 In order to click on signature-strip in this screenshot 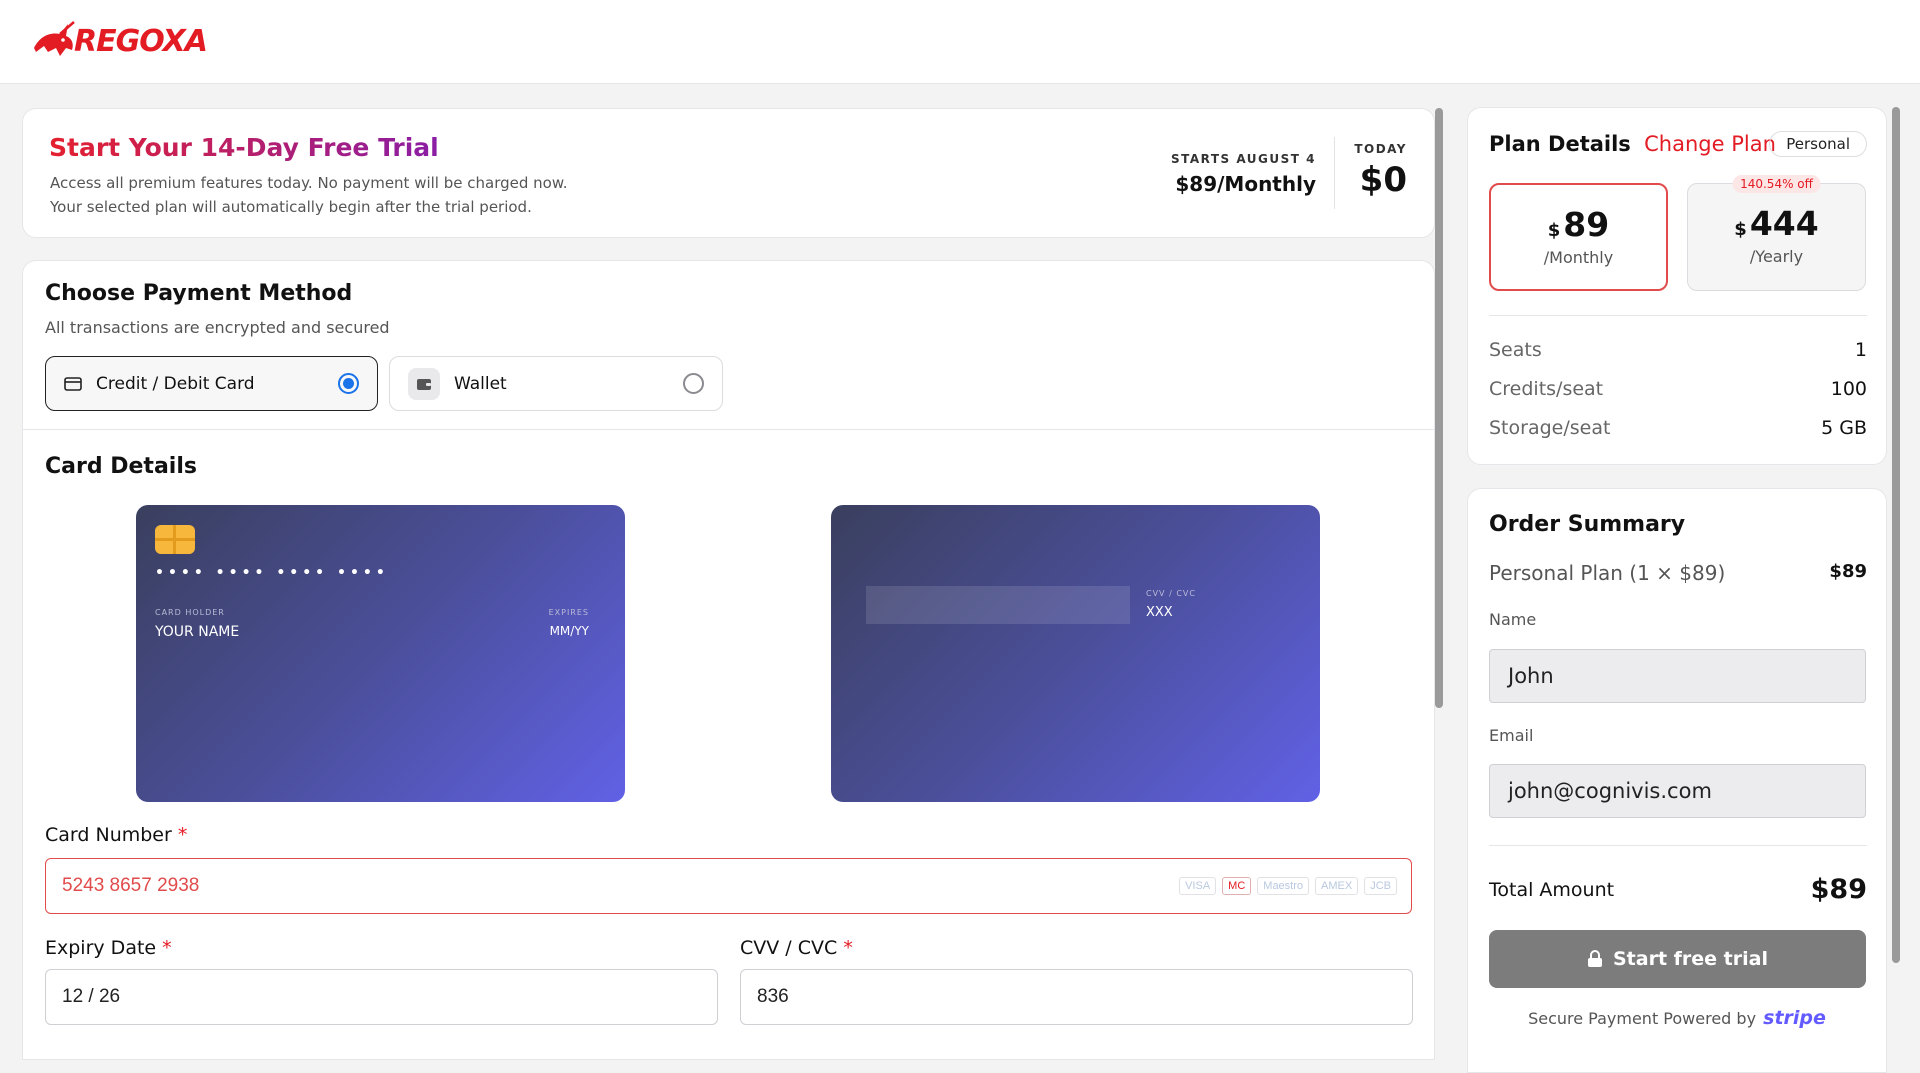, I will do `click(998, 605)`.